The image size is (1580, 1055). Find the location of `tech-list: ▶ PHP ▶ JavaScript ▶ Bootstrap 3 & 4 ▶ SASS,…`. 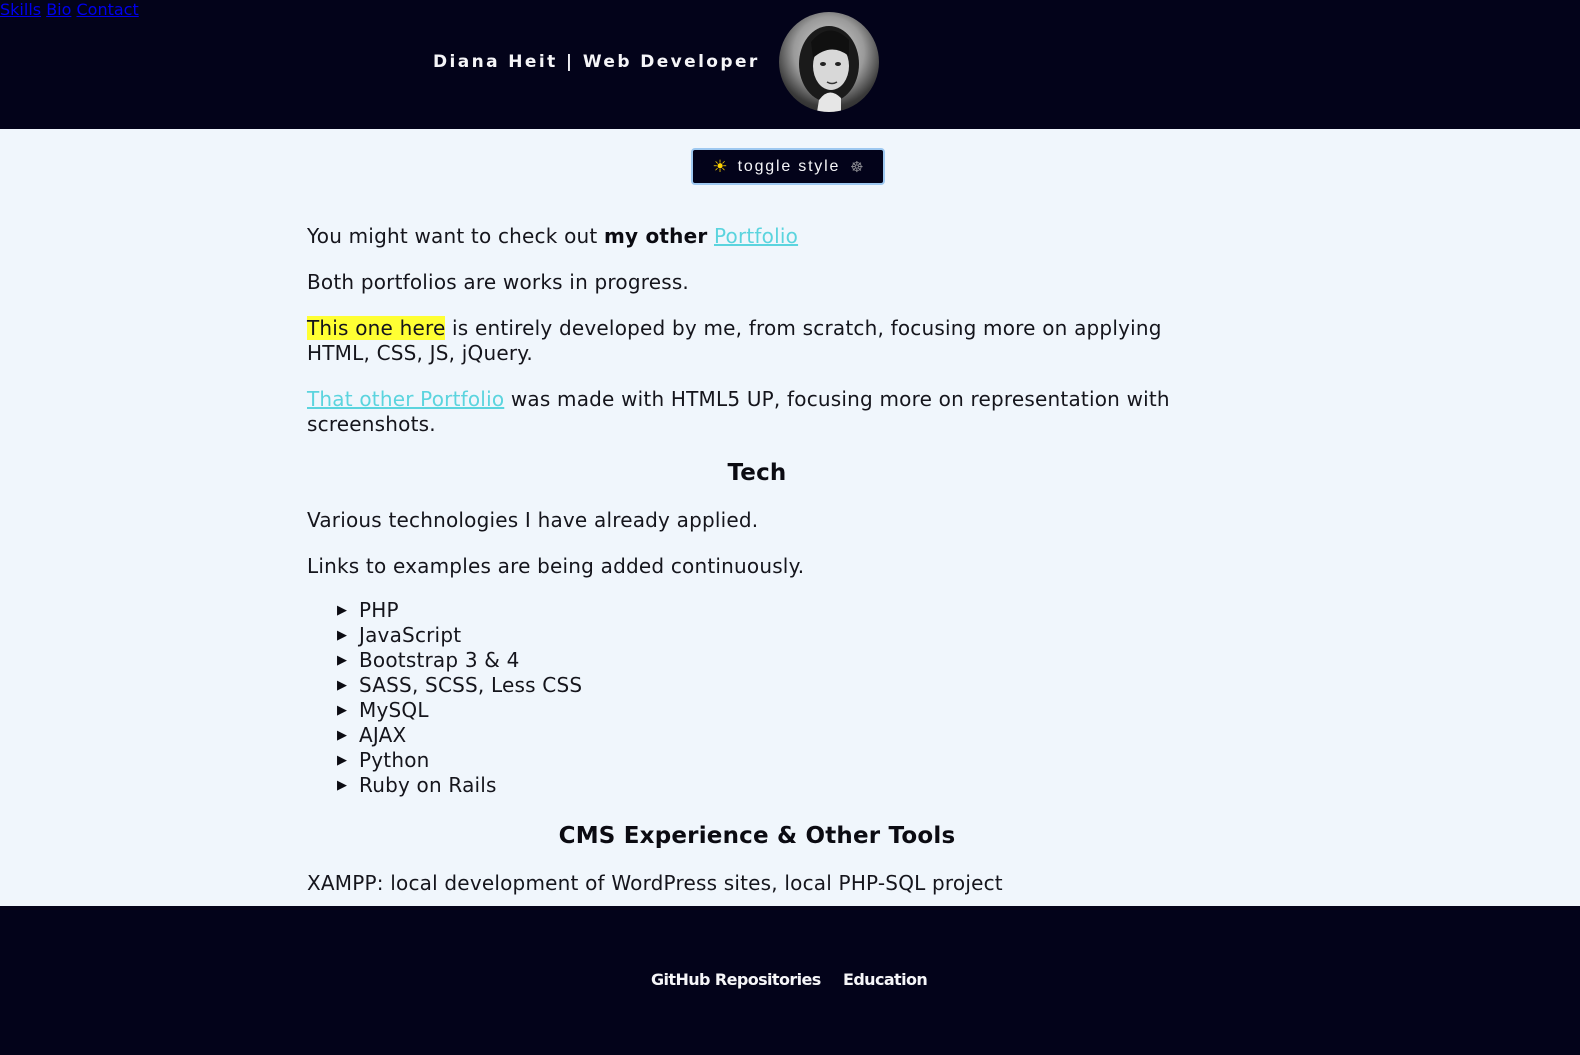

tech-list: ▶ PHP ▶ JavaScript ▶ Bootstrap 3 & 4 ▶ SASS,… is located at coordinates (772, 698).